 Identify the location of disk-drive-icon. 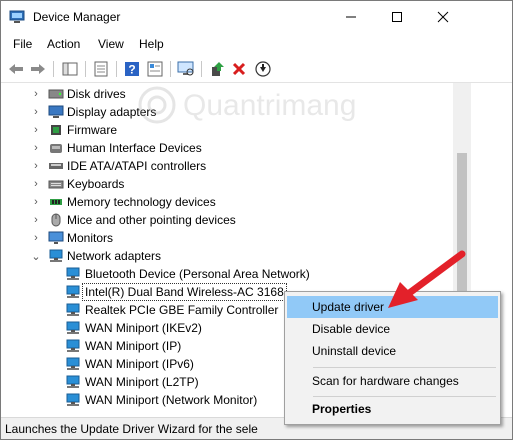
(56, 94).